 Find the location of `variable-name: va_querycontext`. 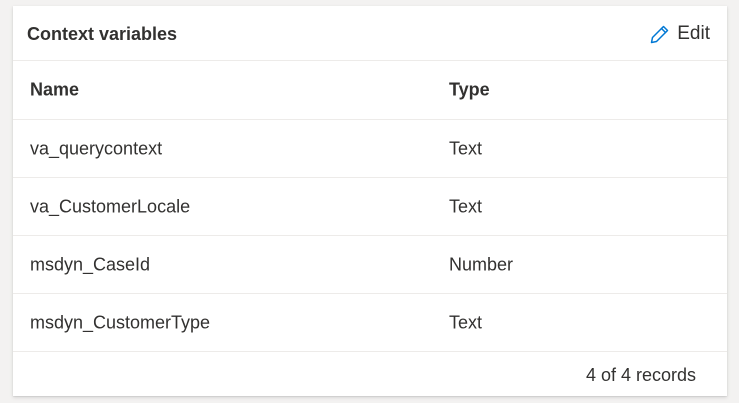

variable-name: va_querycontext is located at coordinates (96, 148).